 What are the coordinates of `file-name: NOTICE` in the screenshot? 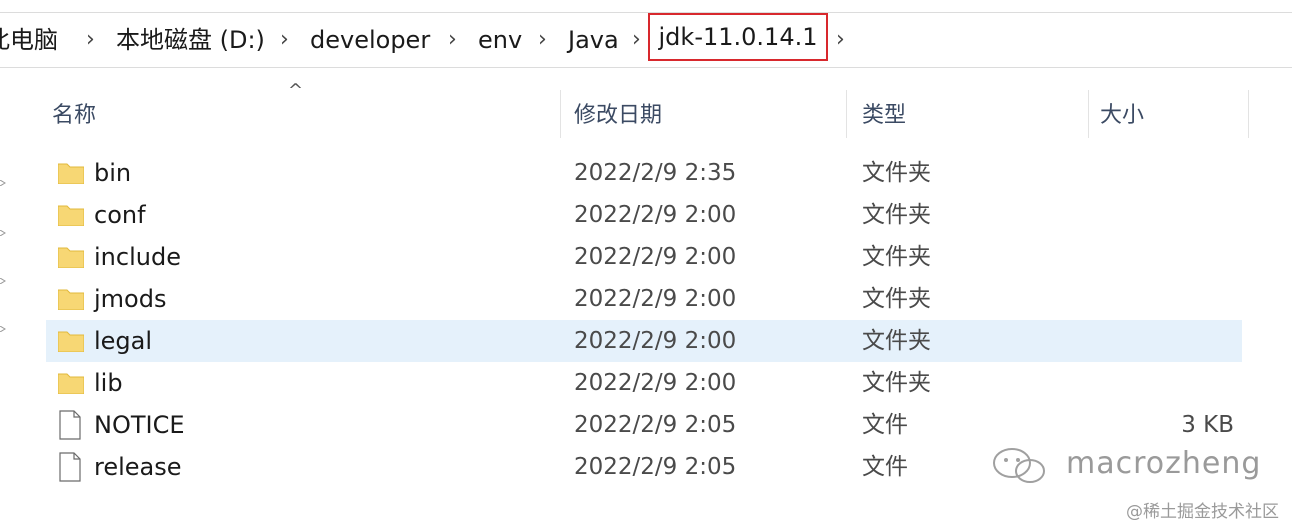 It's located at (139, 425).